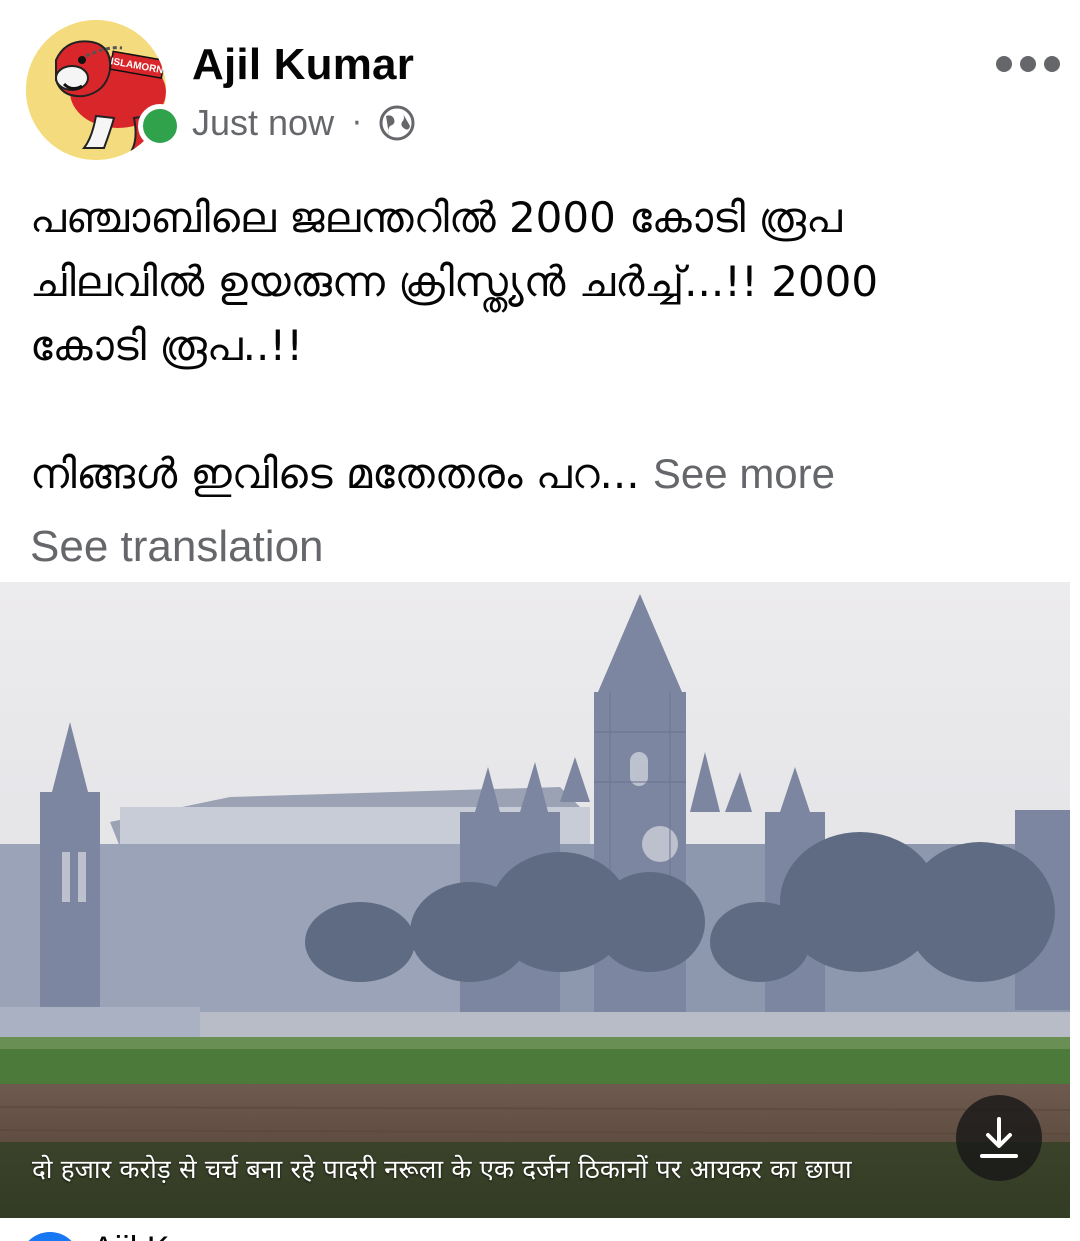 The image size is (1080, 1241). I want to click on download-button, so click(999, 1138).